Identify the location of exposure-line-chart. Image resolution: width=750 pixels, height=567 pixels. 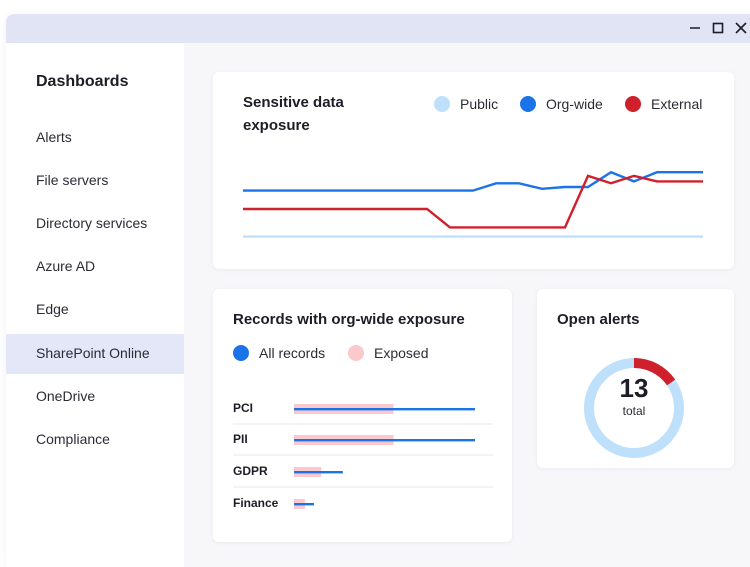
(473, 204).